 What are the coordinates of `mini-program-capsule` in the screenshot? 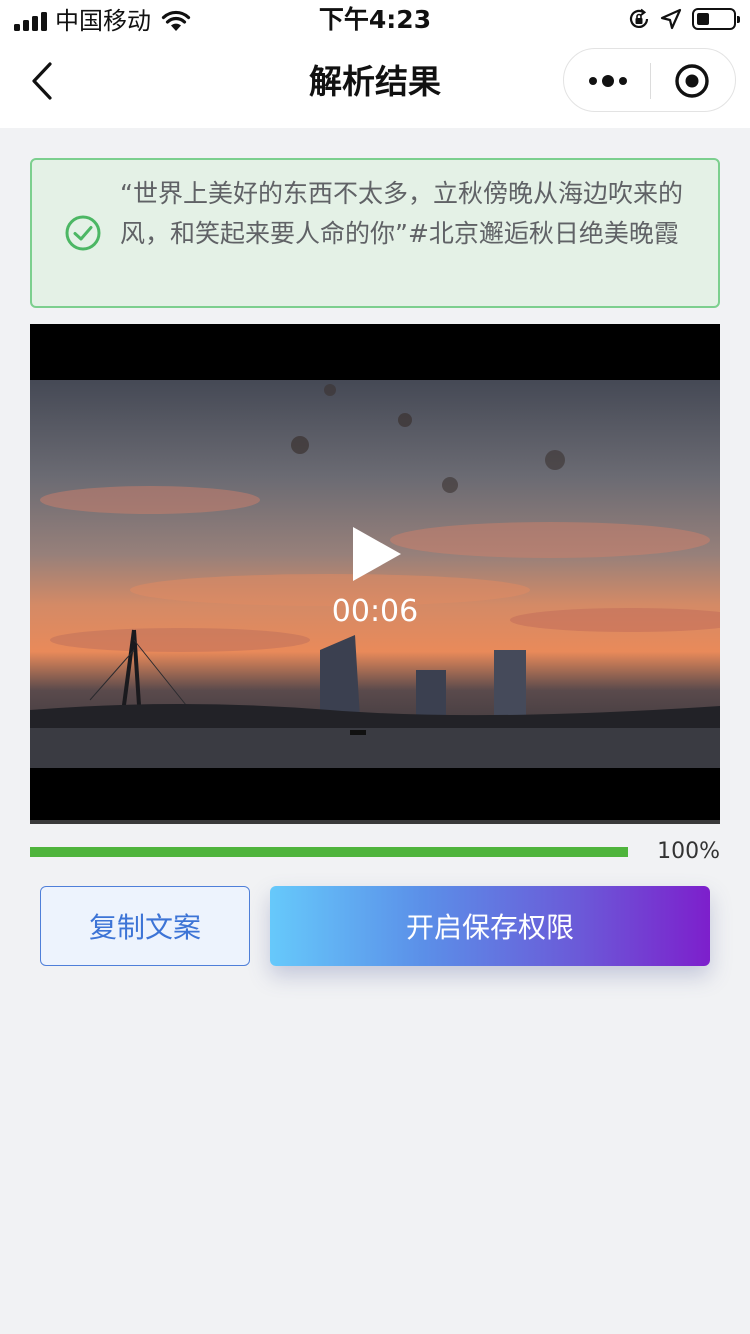 It's located at (649, 80).